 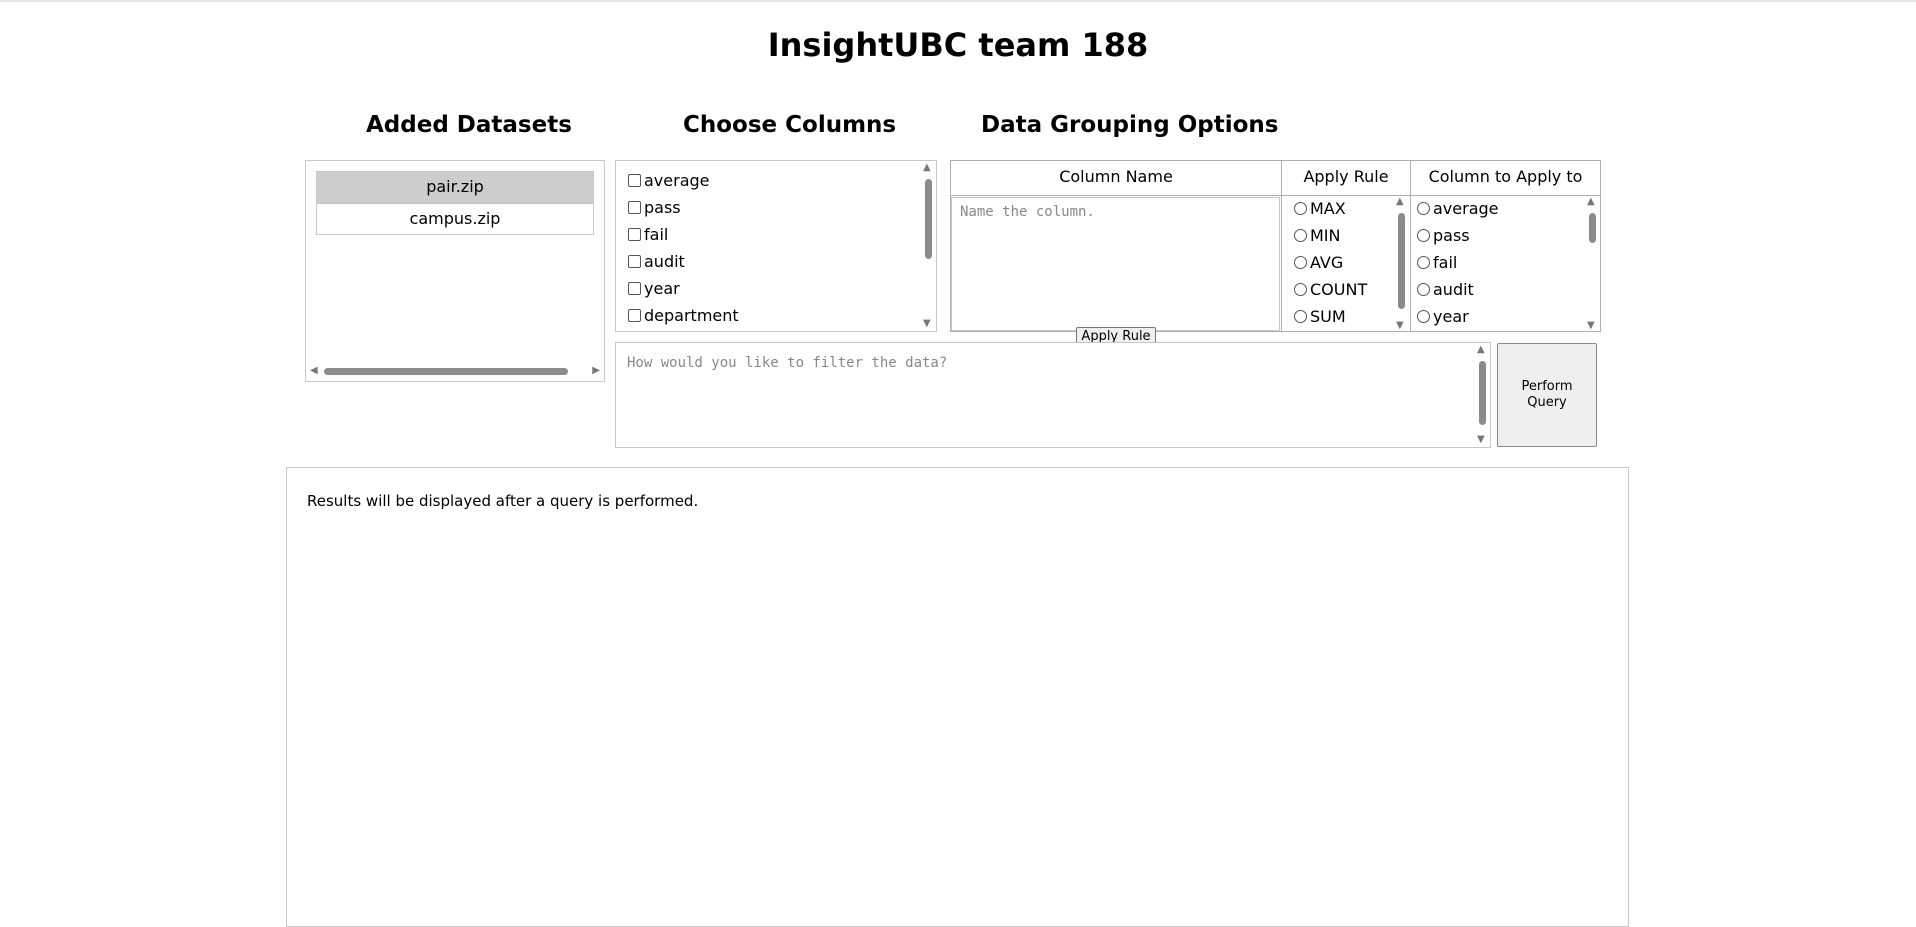 I want to click on header-divider, so click(x=1275, y=195).